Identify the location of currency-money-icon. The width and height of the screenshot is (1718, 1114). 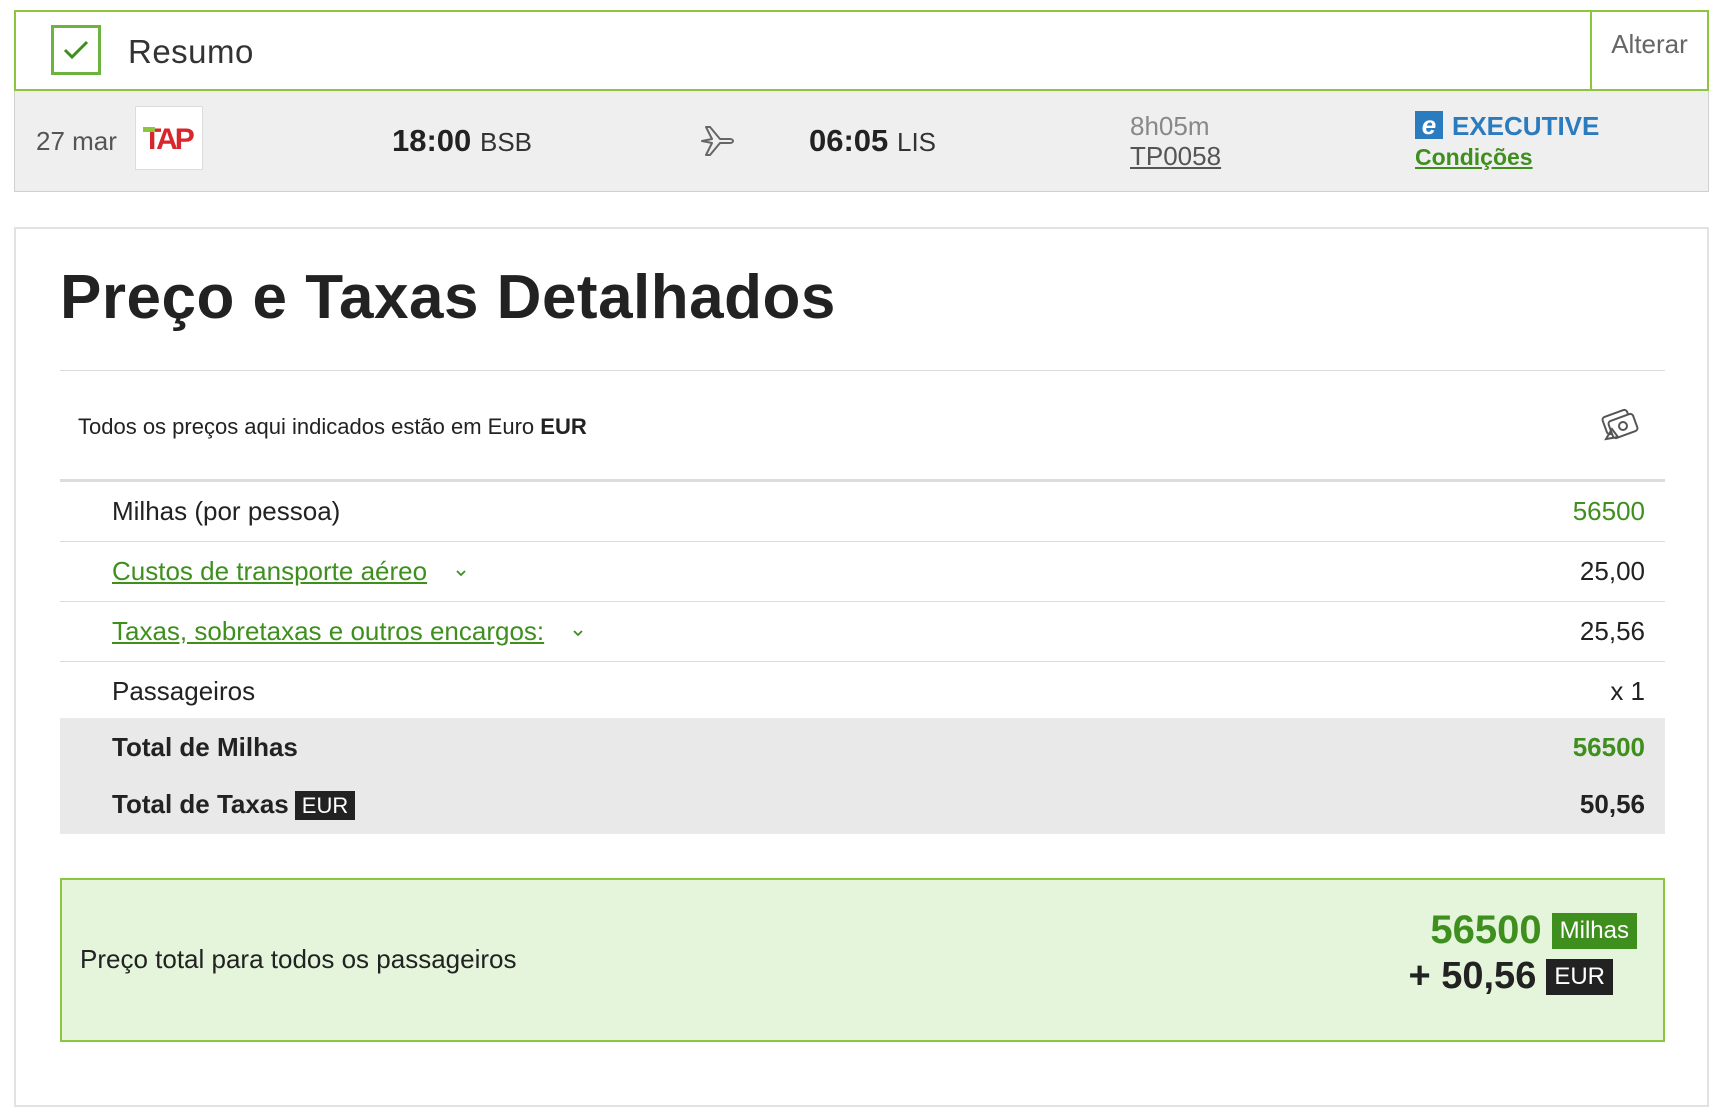
(1620, 423).